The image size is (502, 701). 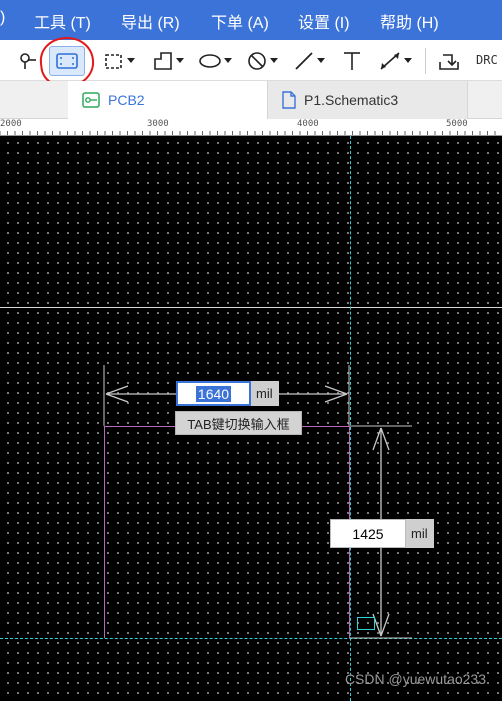 I want to click on ellipse-icon, so click(x=210, y=61).